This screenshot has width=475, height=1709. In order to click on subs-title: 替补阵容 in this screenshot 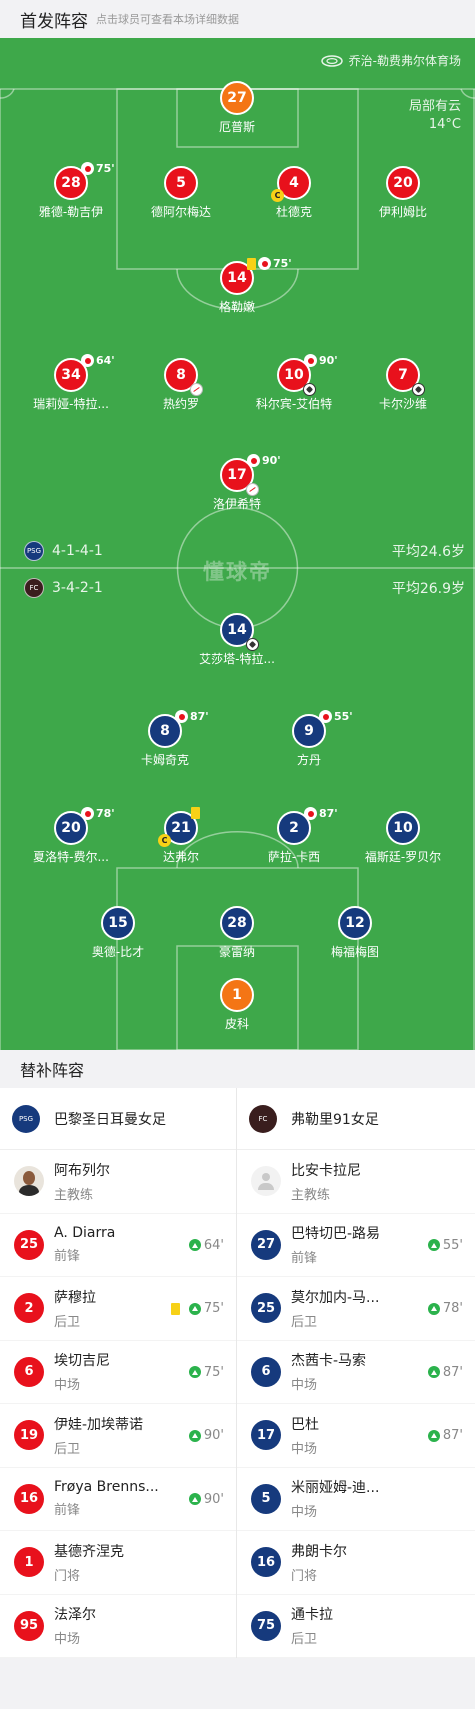, I will do `click(237, 1069)`.